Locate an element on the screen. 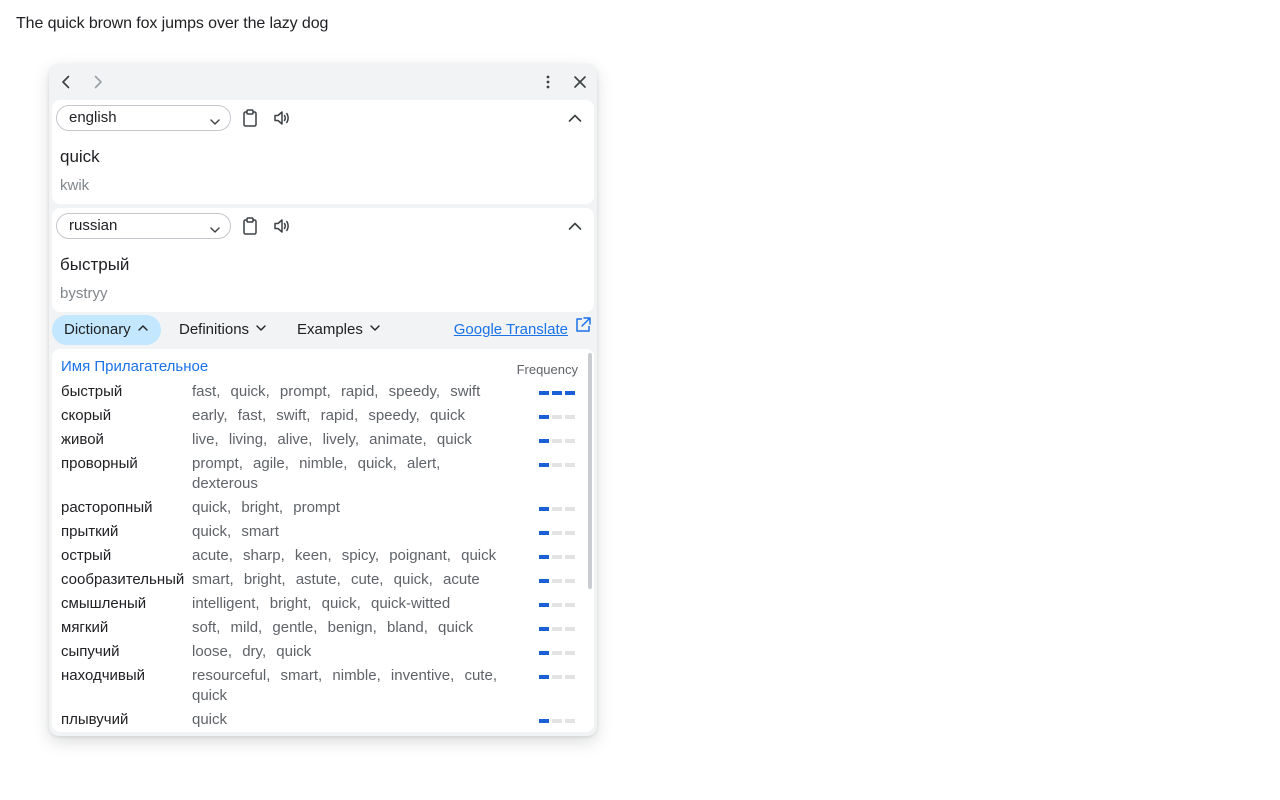 This screenshot has width=1280, height=800. dictionary-word: мягкий is located at coordinates (84, 628).